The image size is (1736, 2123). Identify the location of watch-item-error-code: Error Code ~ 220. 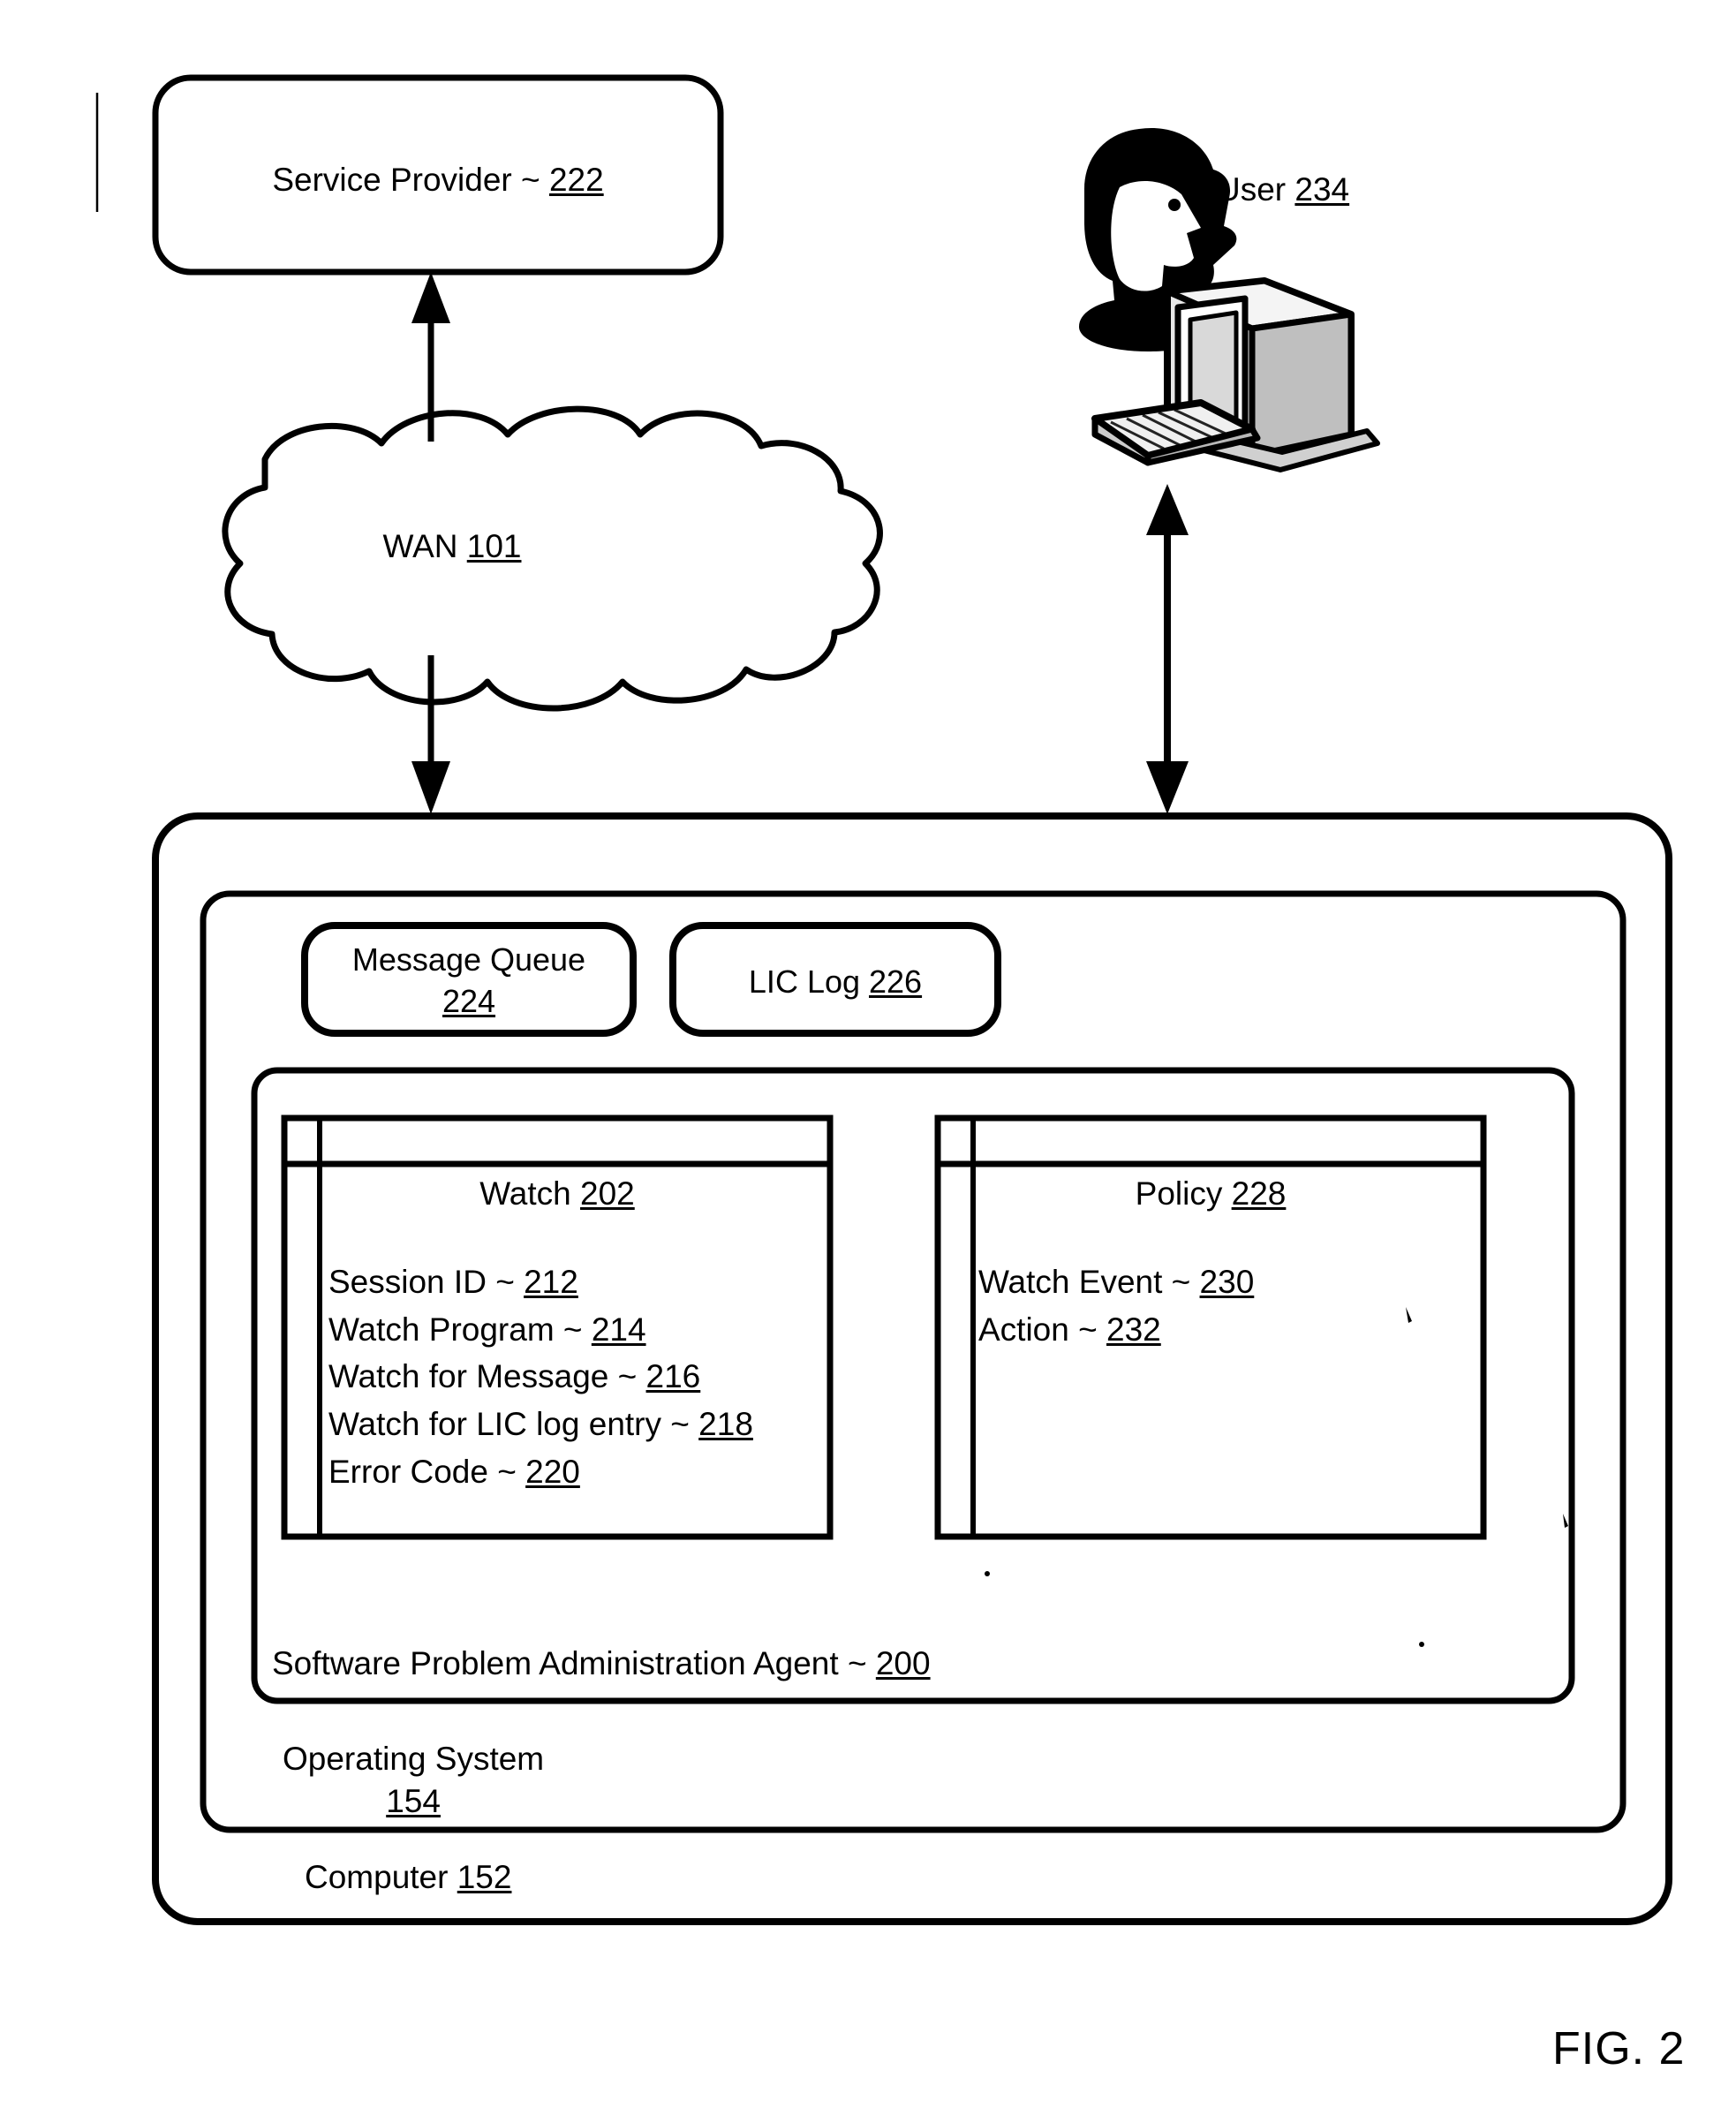
(454, 1472).